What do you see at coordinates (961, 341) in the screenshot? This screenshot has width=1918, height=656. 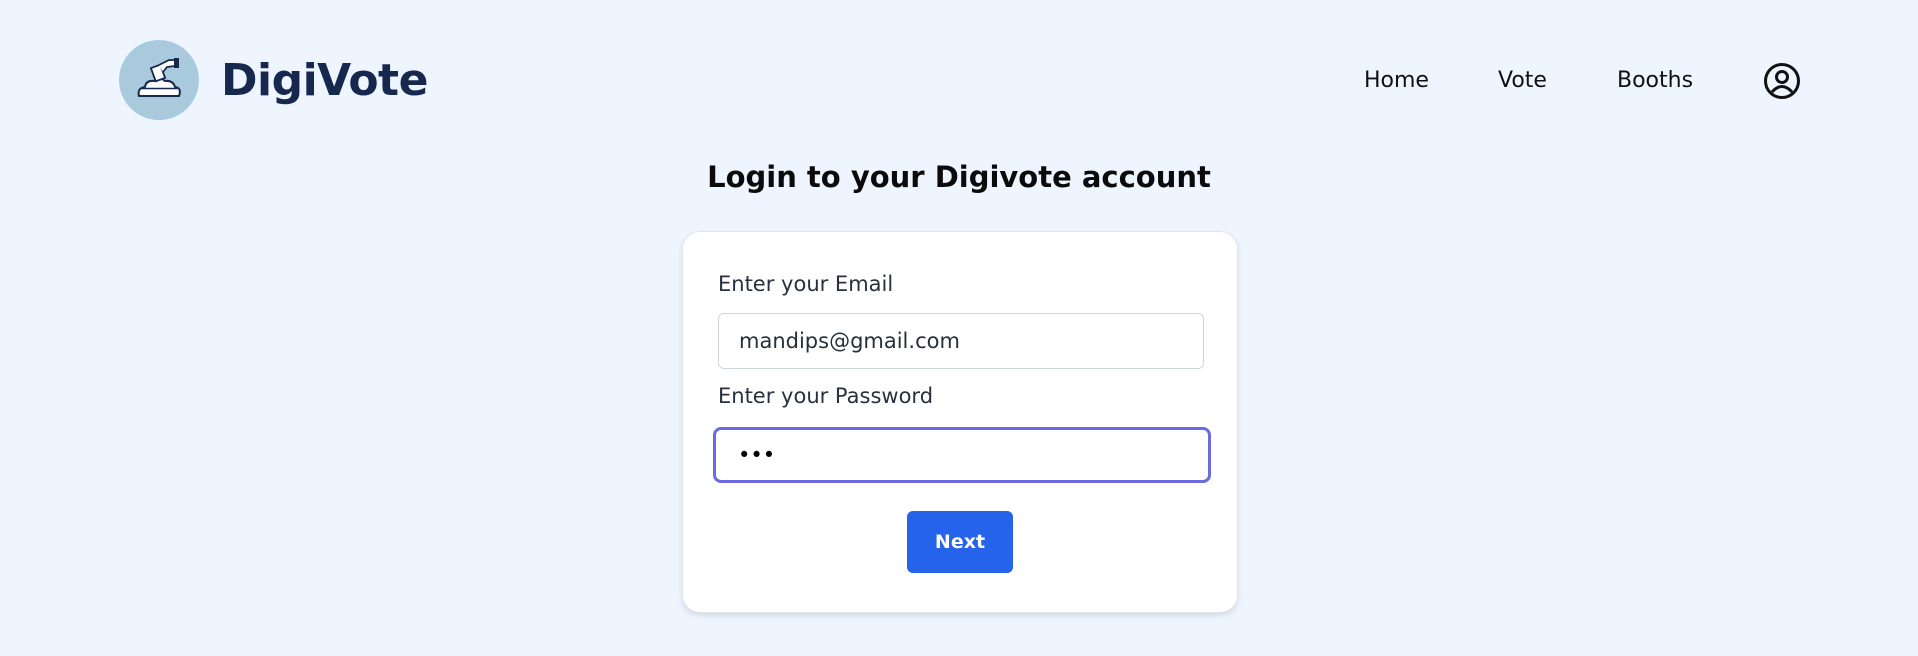 I see `email-field` at bounding box center [961, 341].